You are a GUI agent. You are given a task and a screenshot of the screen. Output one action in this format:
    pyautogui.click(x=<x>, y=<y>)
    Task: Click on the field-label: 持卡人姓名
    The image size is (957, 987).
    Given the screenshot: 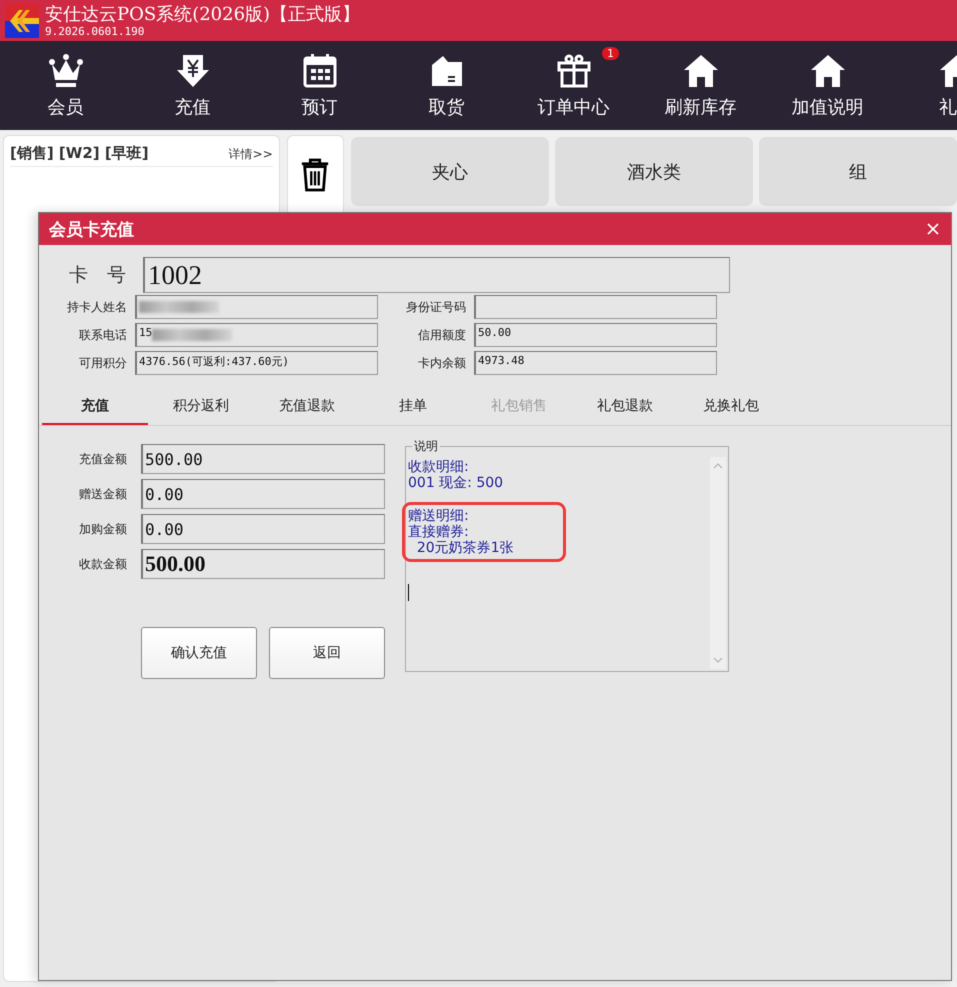 What is the action you would take?
    pyautogui.click(x=97, y=307)
    